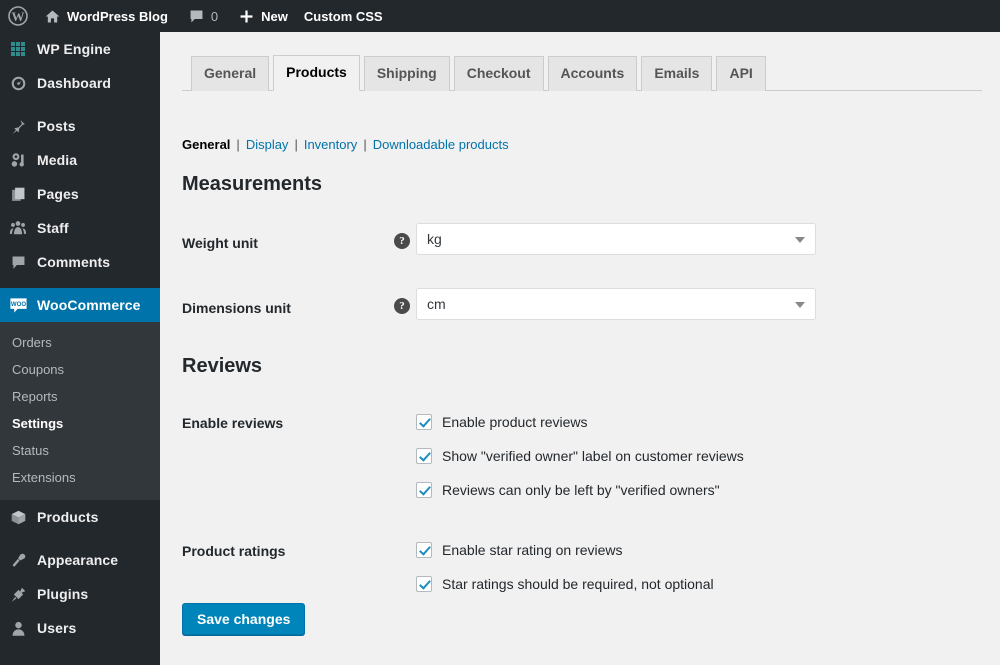  I want to click on sidebar-subitem-reports: Reports, so click(80, 396).